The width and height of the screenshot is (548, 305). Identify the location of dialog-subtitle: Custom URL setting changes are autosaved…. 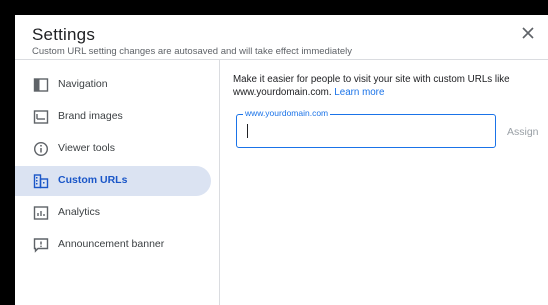
(192, 51).